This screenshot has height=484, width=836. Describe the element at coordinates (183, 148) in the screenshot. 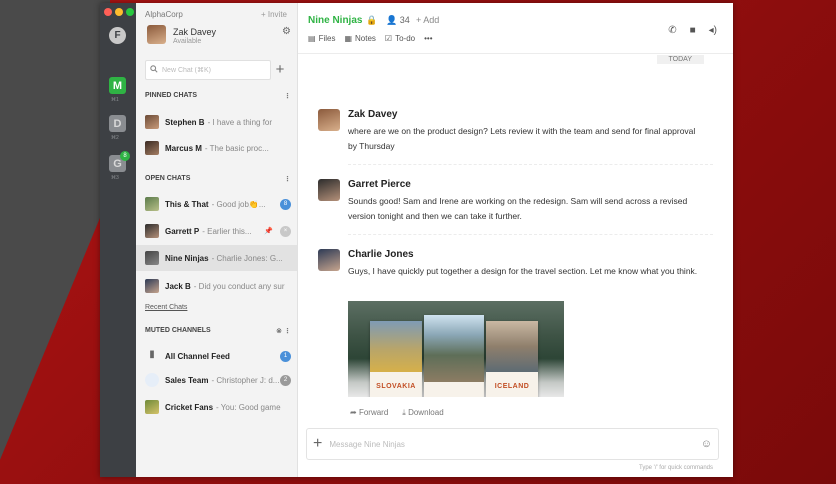

I see `chat-name: Marcus M` at that location.